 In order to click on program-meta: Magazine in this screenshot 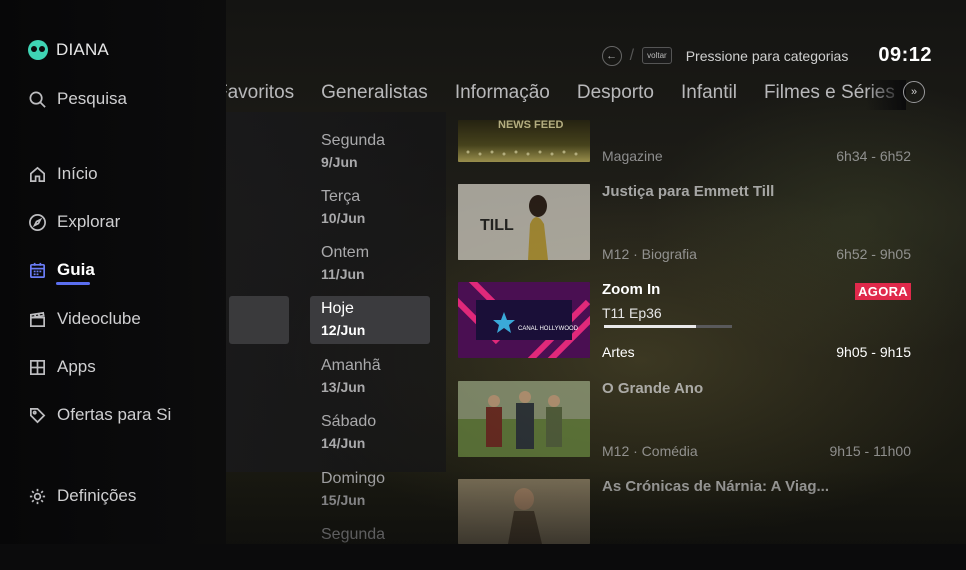, I will do `click(632, 156)`.